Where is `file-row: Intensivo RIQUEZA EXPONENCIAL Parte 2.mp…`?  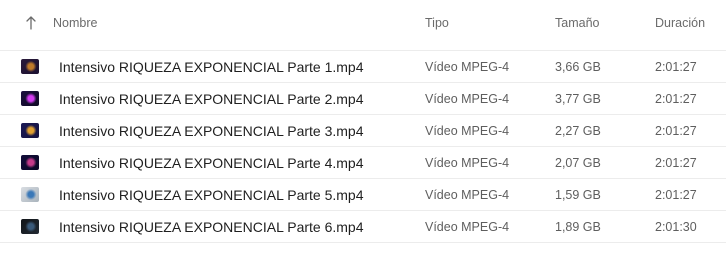
file-row: Intensivo RIQUEZA EXPONENCIAL Parte 2.mp… is located at coordinates (363, 99).